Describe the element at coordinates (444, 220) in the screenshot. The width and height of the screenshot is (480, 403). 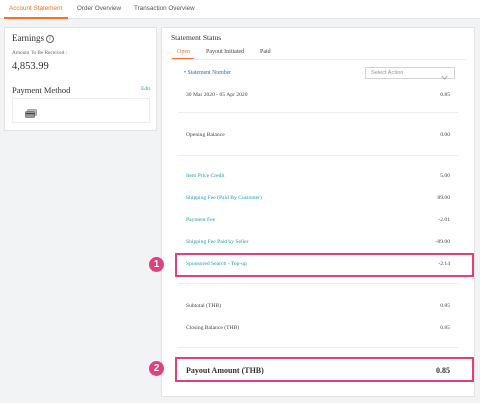
I see `payment-fee-value: -2.01` at that location.